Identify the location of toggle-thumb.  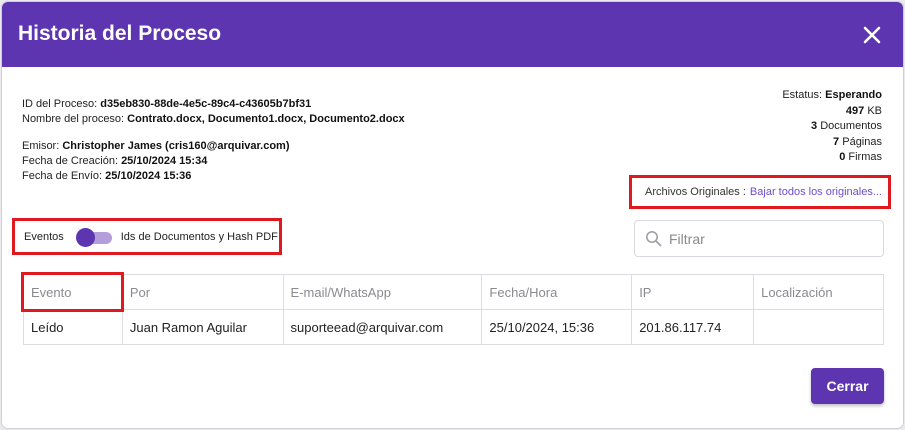
(85, 237).